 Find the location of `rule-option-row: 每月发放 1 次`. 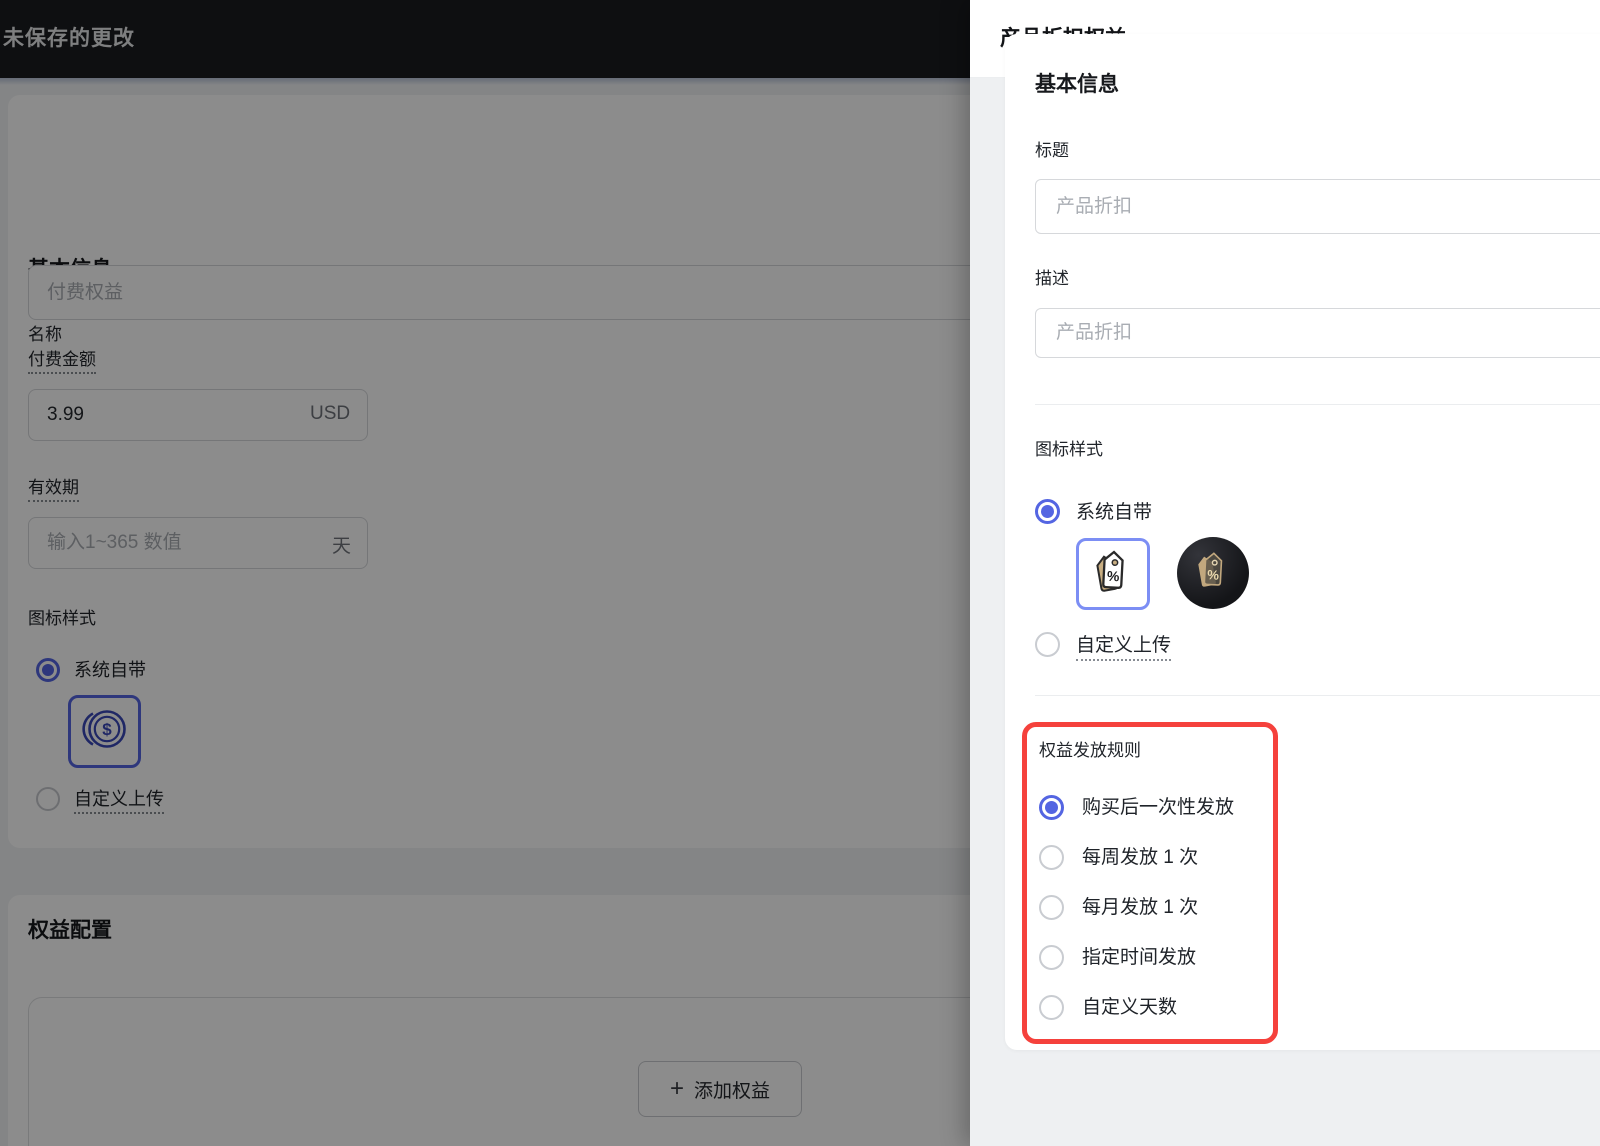

rule-option-row: 每月发放 1 次 is located at coordinates (1150, 907).